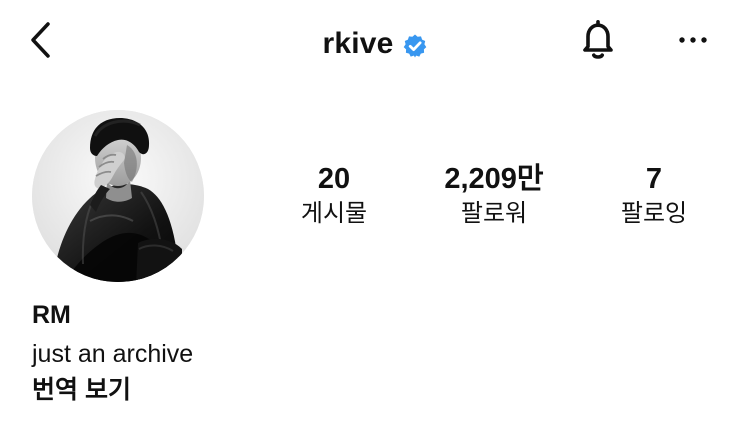 This screenshot has height=429, width=750. What do you see at coordinates (334, 196) in the screenshot?
I see `posts-stat: 20 게시물` at bounding box center [334, 196].